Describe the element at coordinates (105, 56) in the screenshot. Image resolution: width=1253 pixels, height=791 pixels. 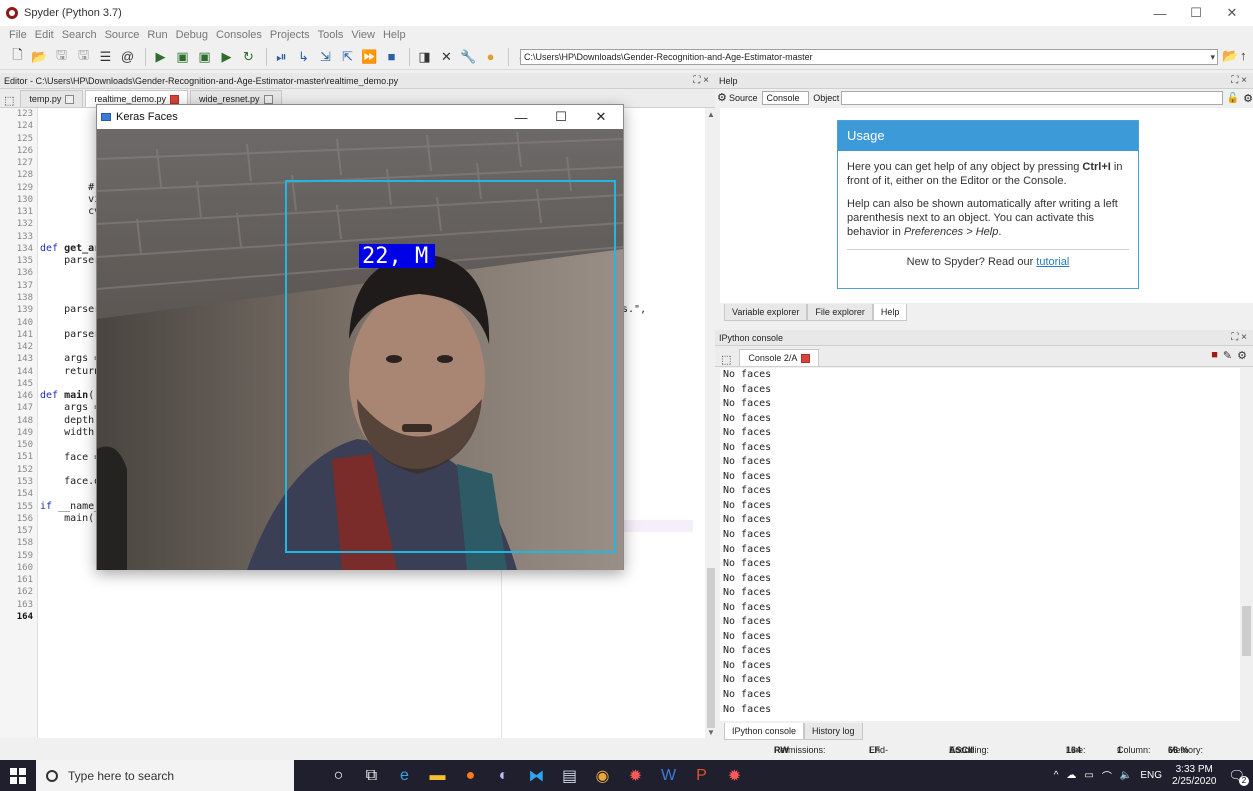
I see `outline-icon: ☰` at that location.